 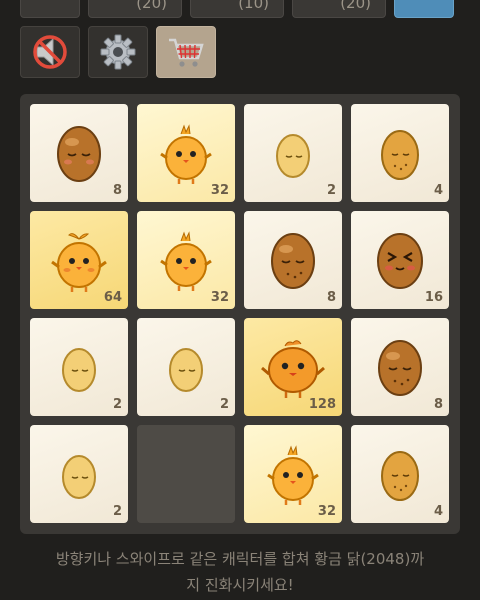 I want to click on top-button-4: (20), so click(x=339, y=9).